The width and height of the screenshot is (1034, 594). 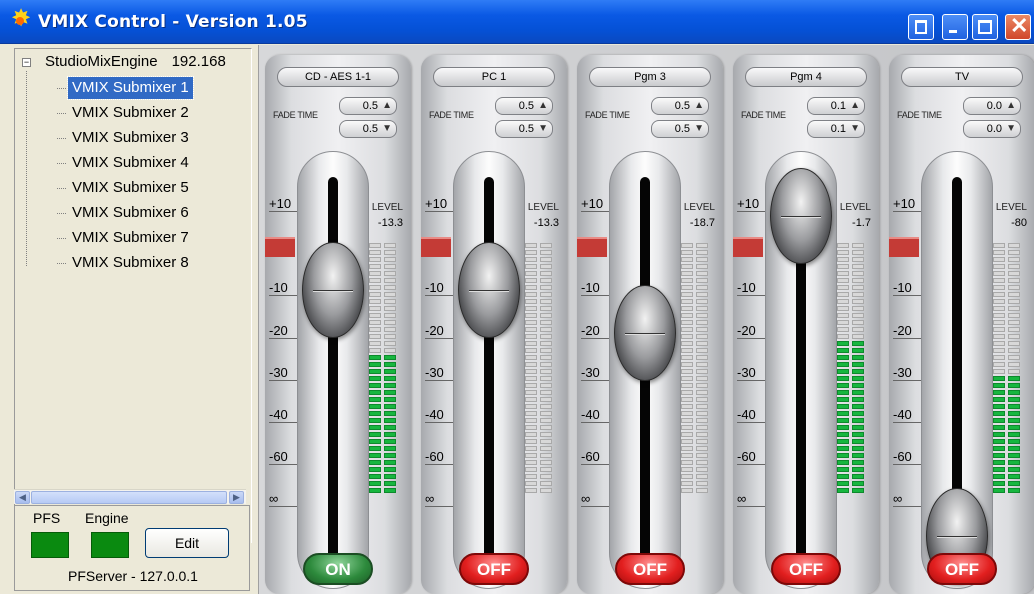 What do you see at coordinates (992, 106) in the screenshot?
I see `fade-time-up-spinner: 0.0 ▲` at bounding box center [992, 106].